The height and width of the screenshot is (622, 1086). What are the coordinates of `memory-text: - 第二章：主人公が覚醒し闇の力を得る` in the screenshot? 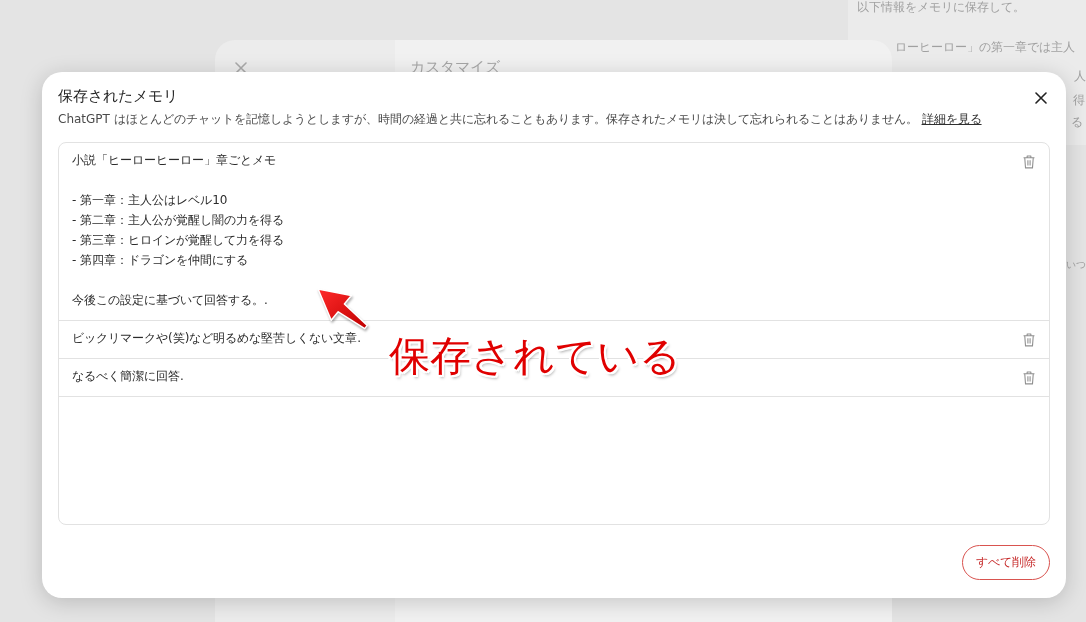 It's located at (178, 220).